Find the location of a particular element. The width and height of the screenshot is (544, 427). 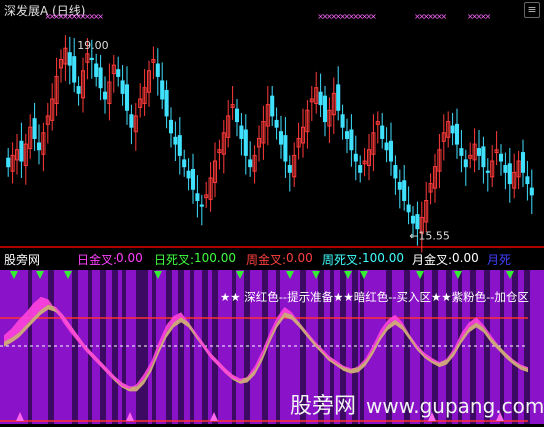

legend-label-1: 日死叉: is located at coordinates (174, 260).